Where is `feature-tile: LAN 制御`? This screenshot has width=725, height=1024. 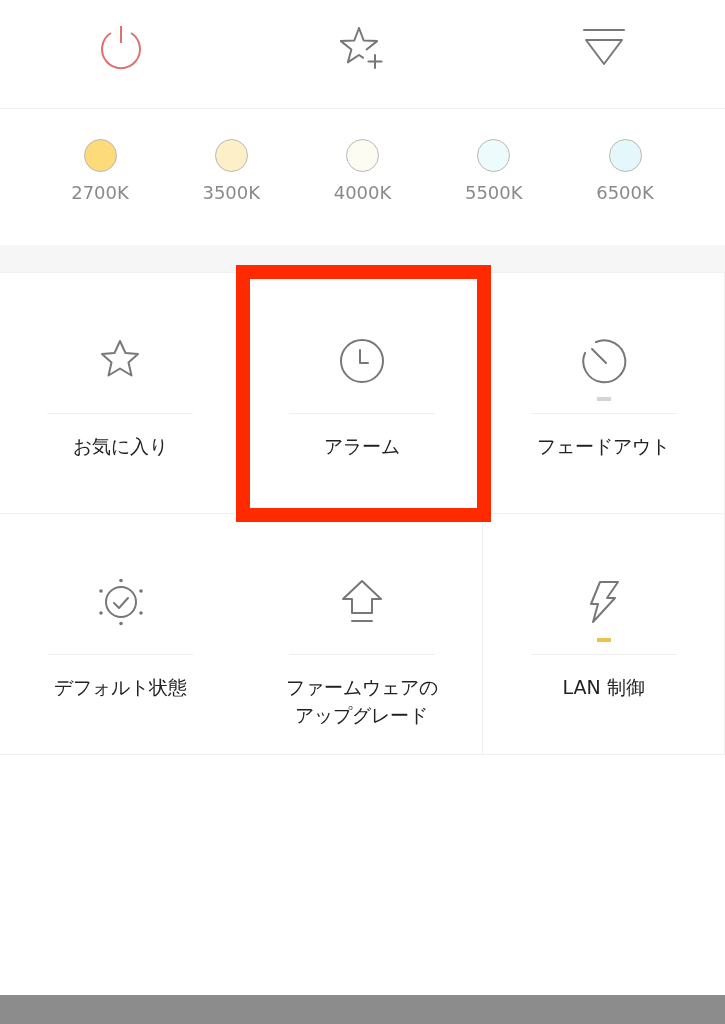
feature-tile: LAN 制御 is located at coordinates (604, 634).